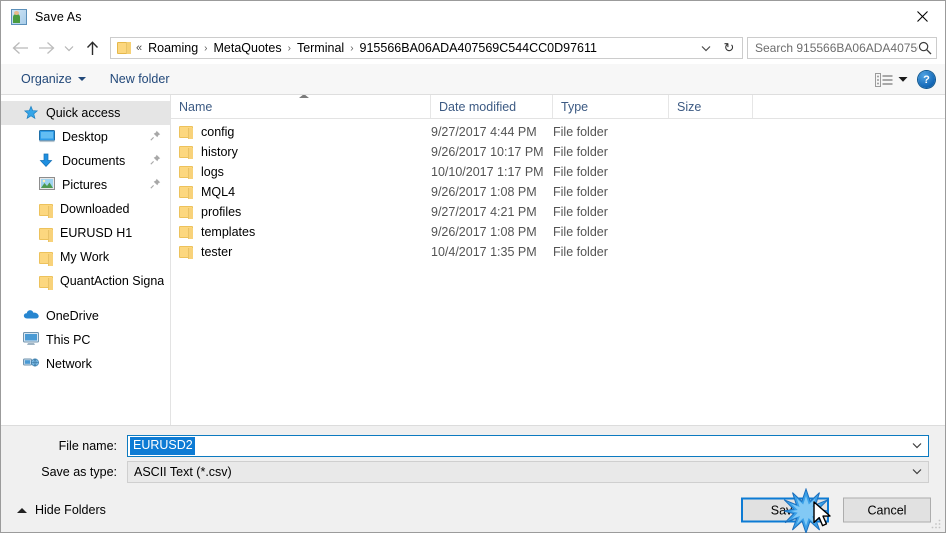 The height and width of the screenshot is (533, 946). Describe the element at coordinates (487, 172) in the screenshot. I see `cell-date-modified: 10/10/2017 1:17 PM` at that location.